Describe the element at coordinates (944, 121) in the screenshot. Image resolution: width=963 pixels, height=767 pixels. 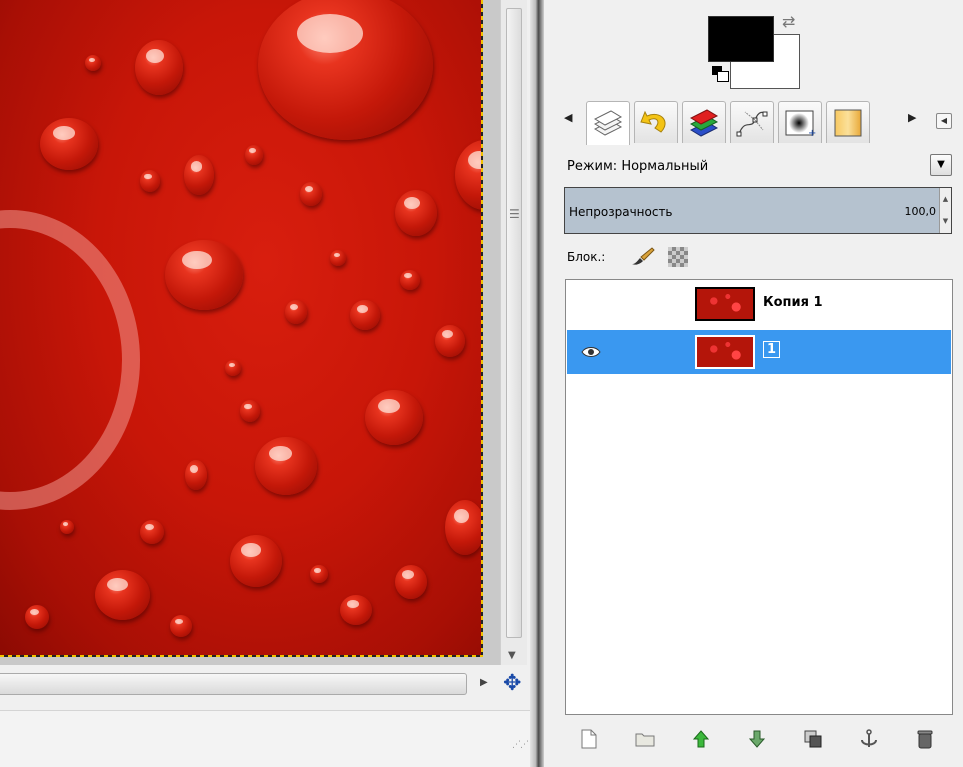
I see `tab-menu-icon: ◀` at that location.